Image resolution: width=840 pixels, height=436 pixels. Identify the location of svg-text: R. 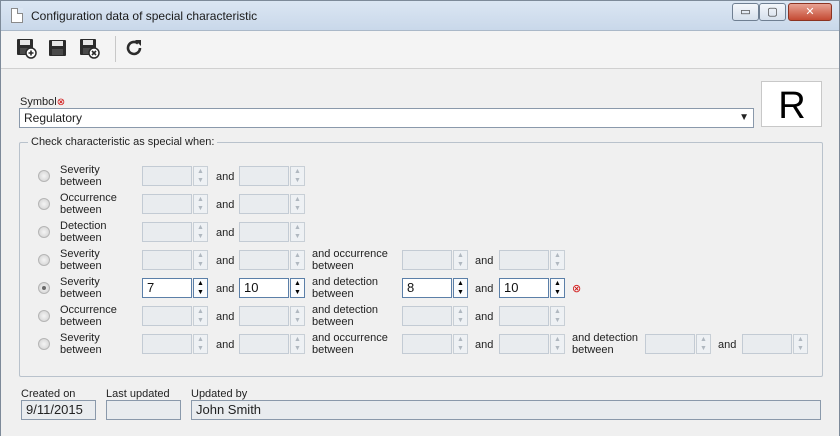
(791, 106).